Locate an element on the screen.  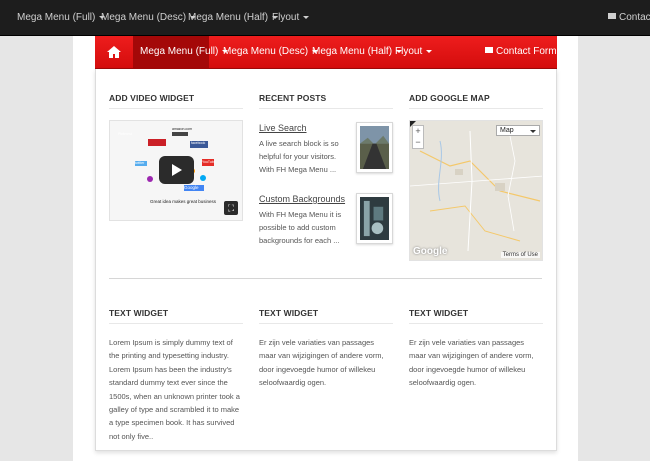
panel-divider is located at coordinates (325, 278).